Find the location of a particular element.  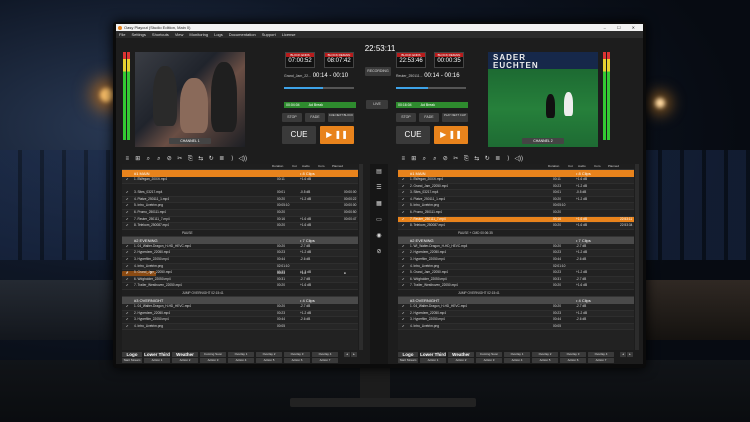

shortcut-button: Action 2 is located at coordinates (185, 360).